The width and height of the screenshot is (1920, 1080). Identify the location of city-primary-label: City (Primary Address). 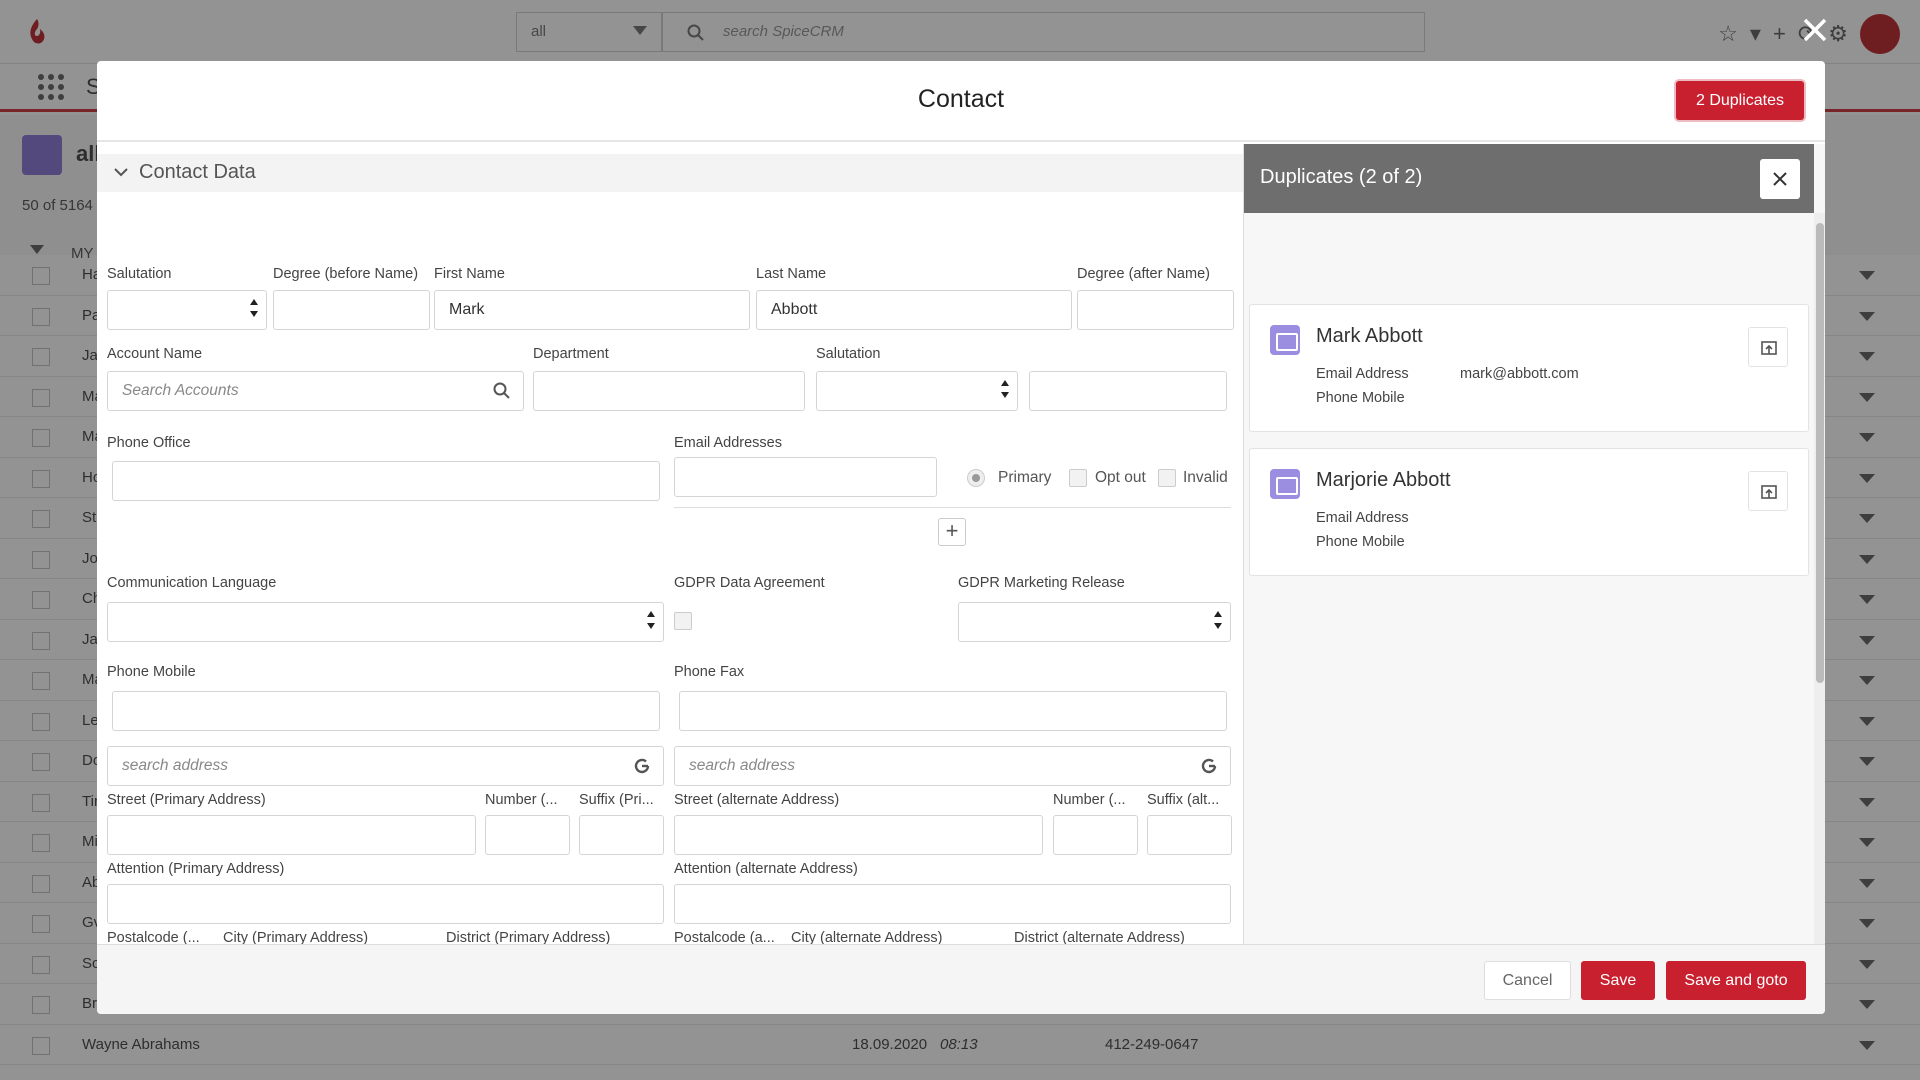
(296, 937).